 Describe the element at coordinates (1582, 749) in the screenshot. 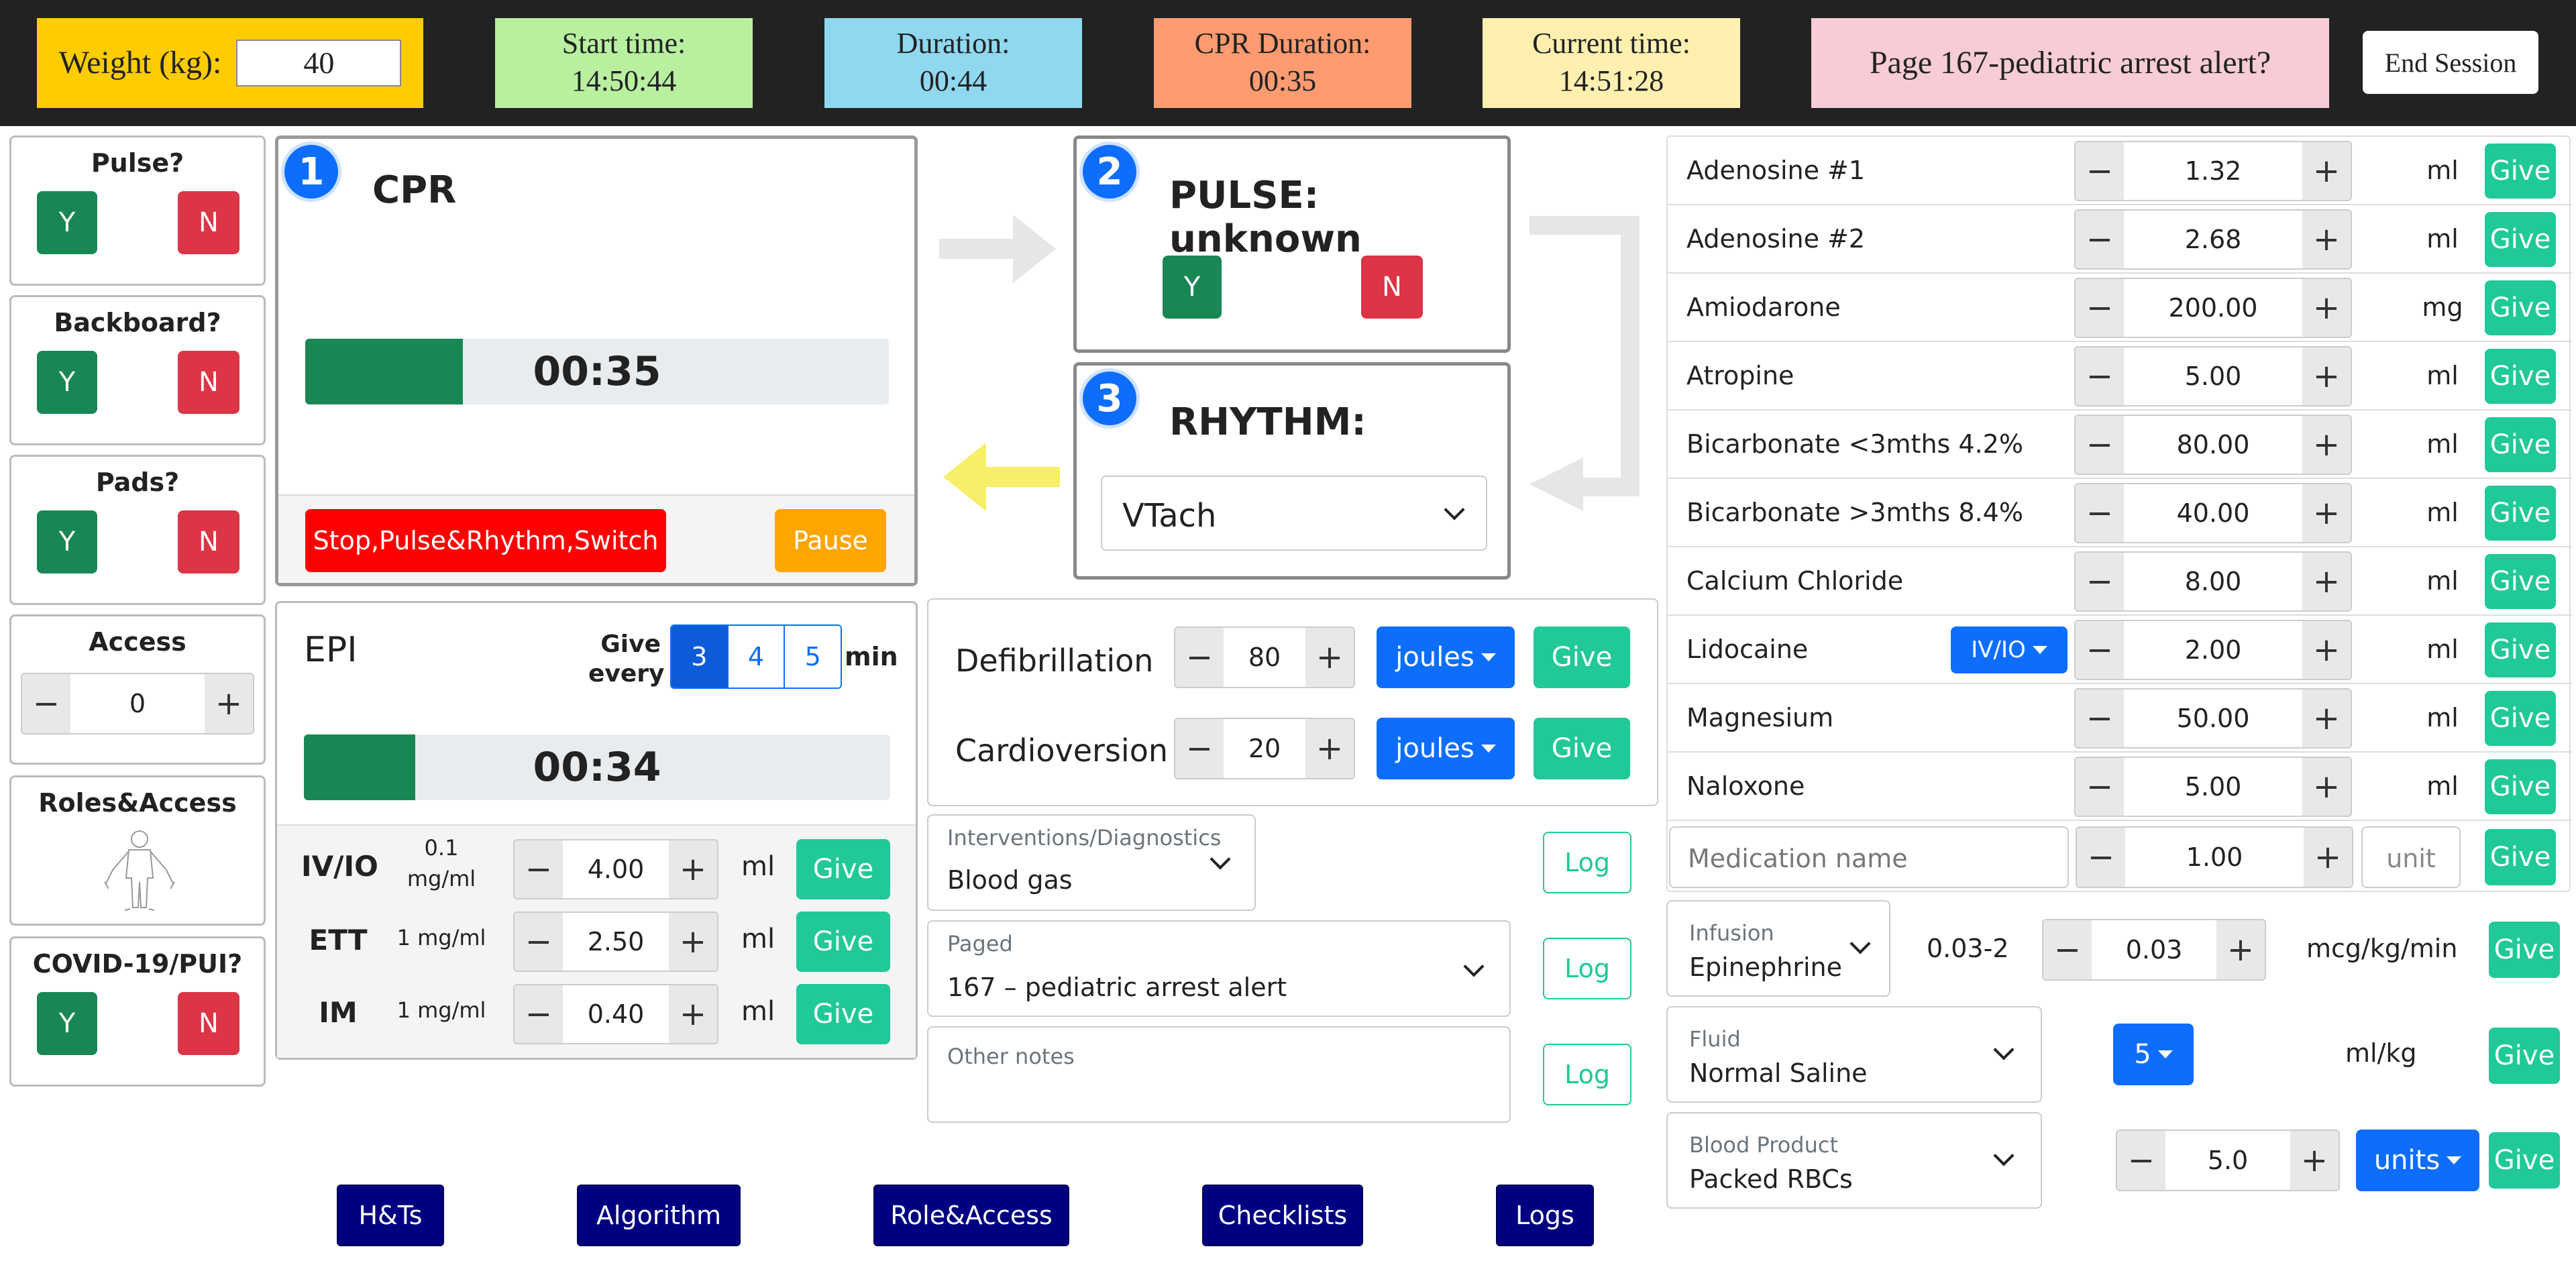

I see `cardioversion-give-button: Give` at that location.